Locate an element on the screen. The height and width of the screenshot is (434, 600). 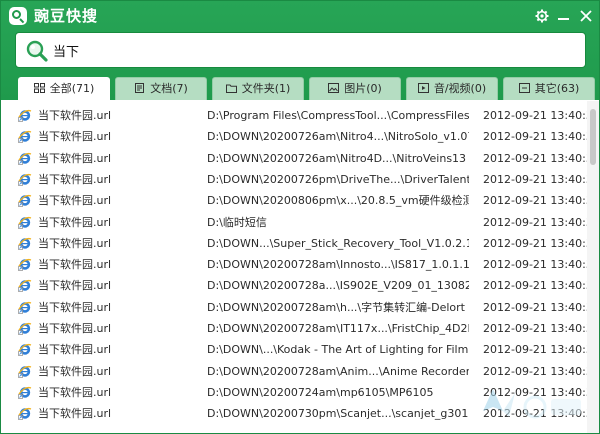
gear-icon is located at coordinates (542, 16).